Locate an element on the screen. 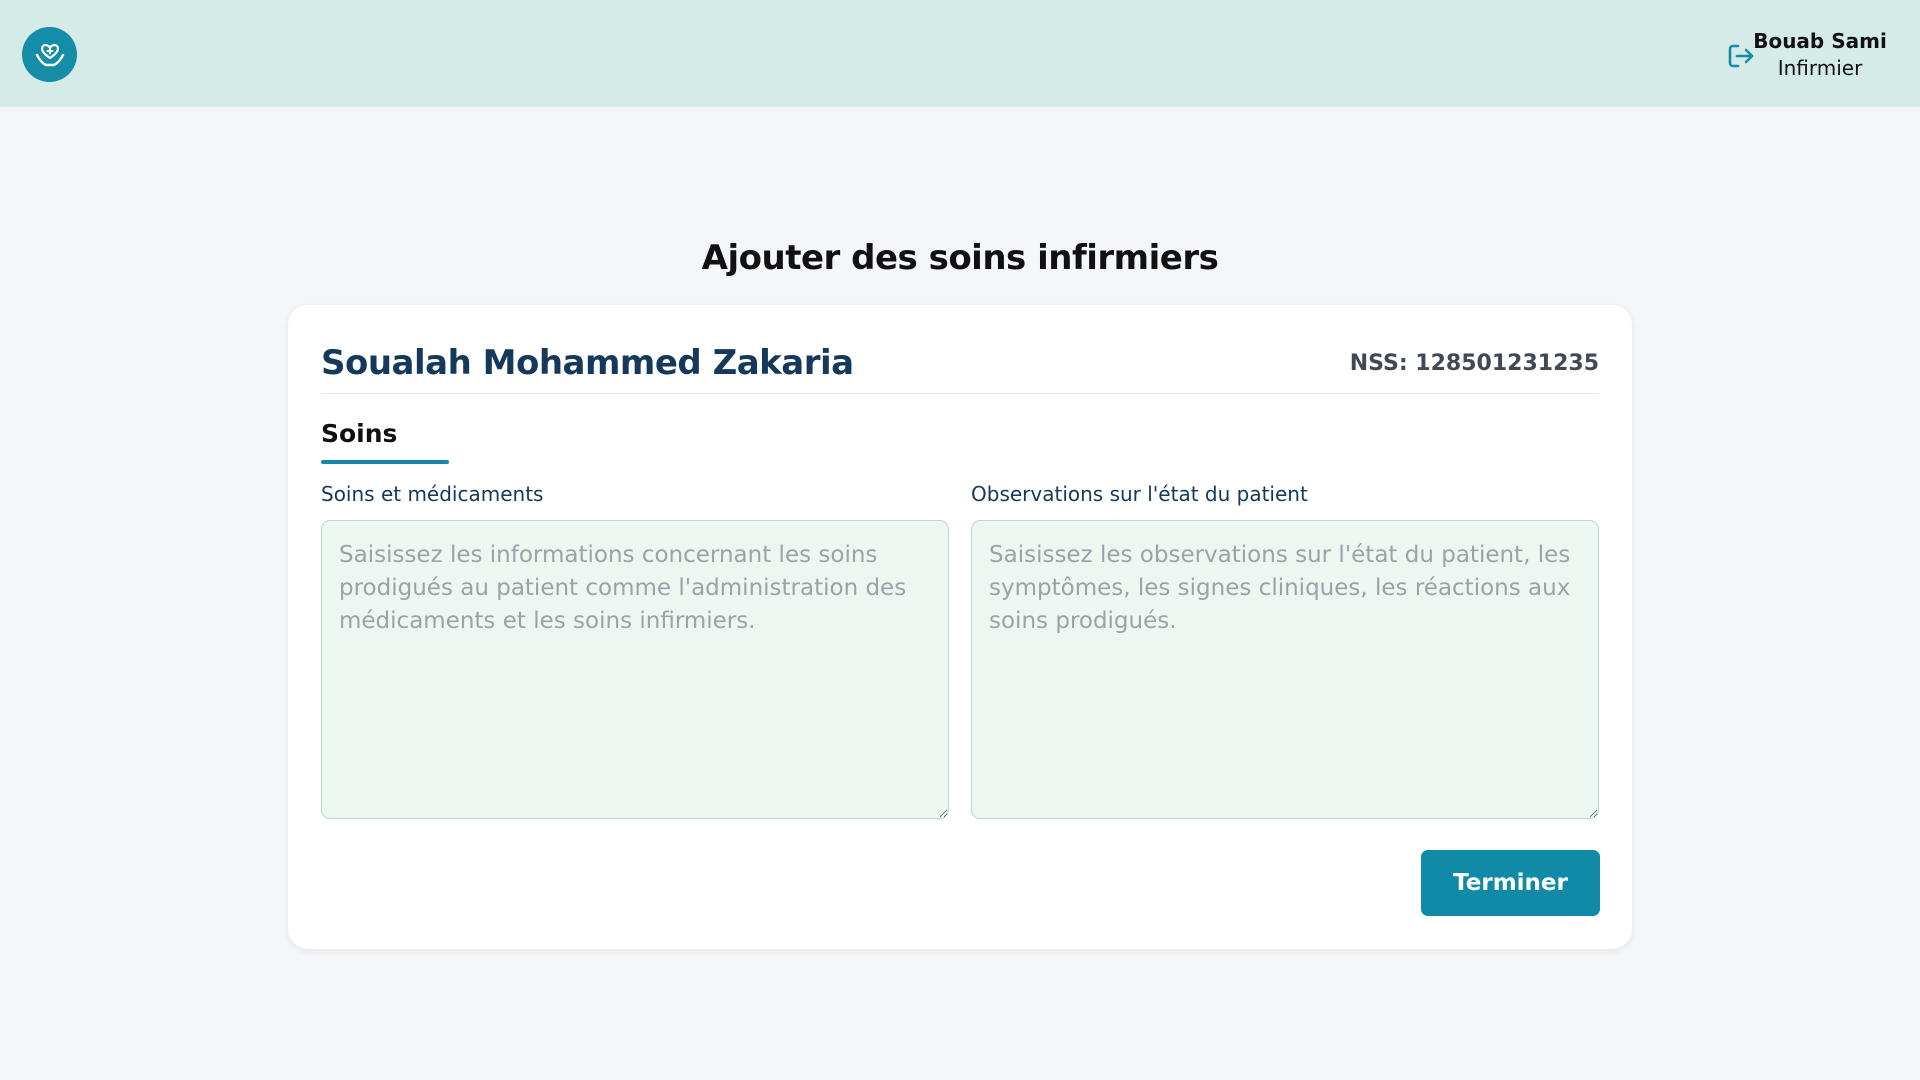  tab-label: Soins is located at coordinates (359, 433).